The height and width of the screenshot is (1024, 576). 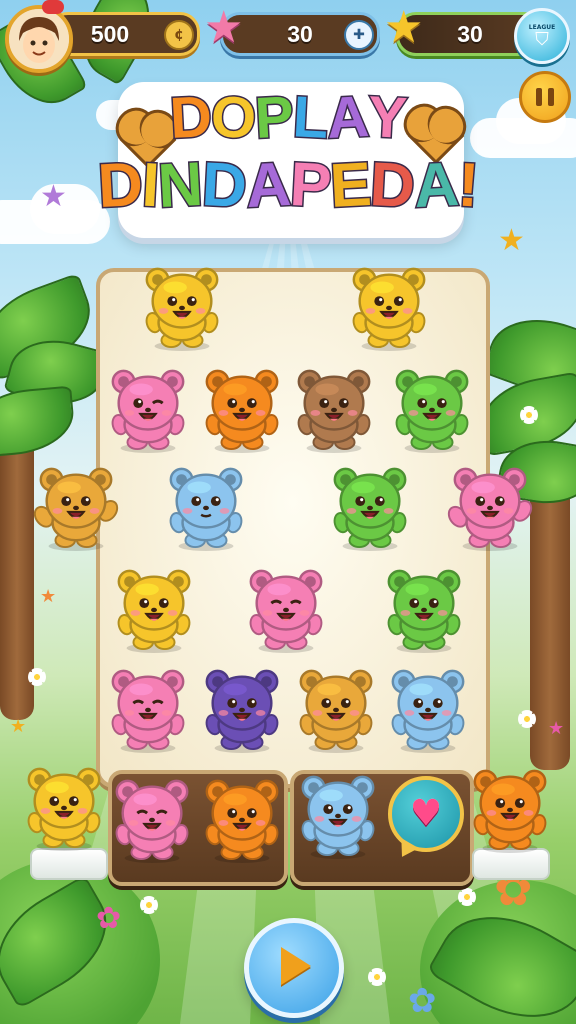 What do you see at coordinates (64, 806) in the screenshot?
I see `tray-bear-yellow` at bounding box center [64, 806].